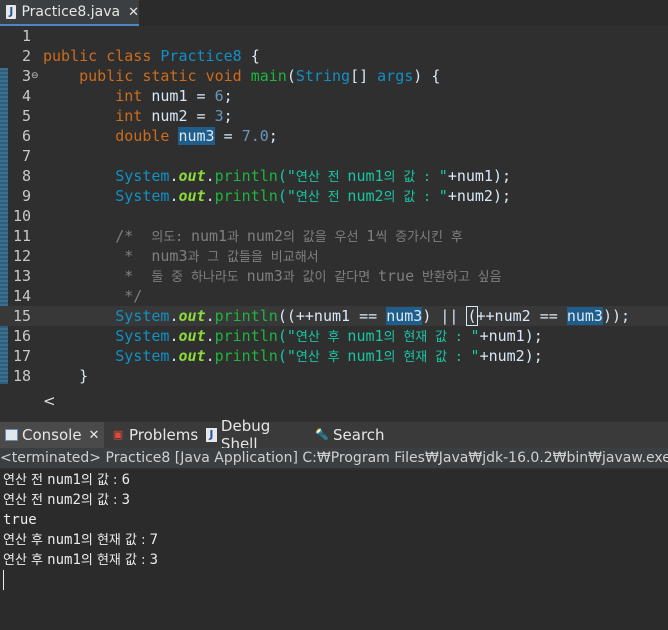  I want to click on highlighted-variable: num3, so click(584, 316).